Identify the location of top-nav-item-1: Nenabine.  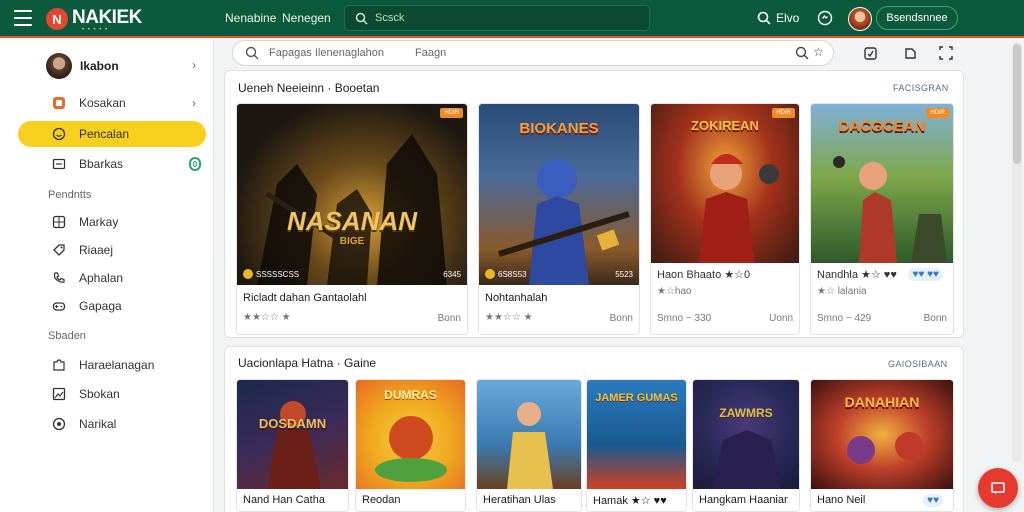
(250, 18).